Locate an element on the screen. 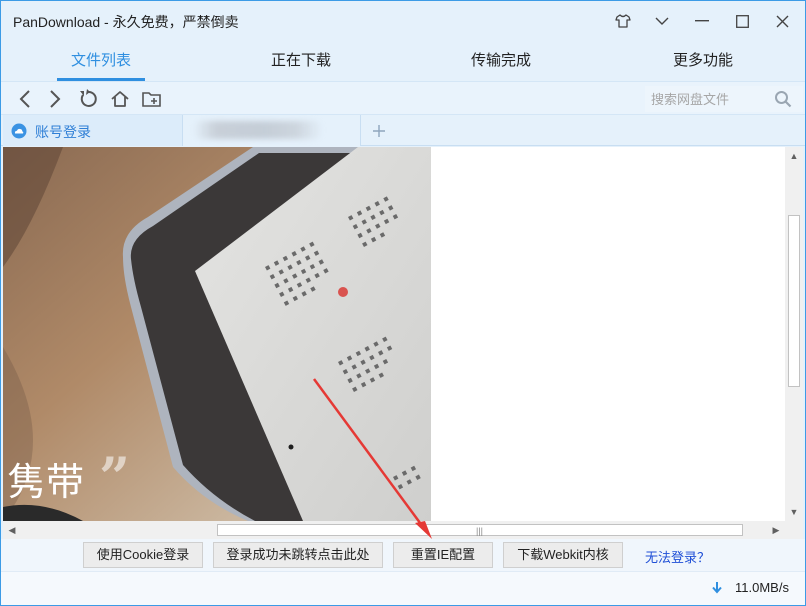  search-input is located at coordinates (710, 99).